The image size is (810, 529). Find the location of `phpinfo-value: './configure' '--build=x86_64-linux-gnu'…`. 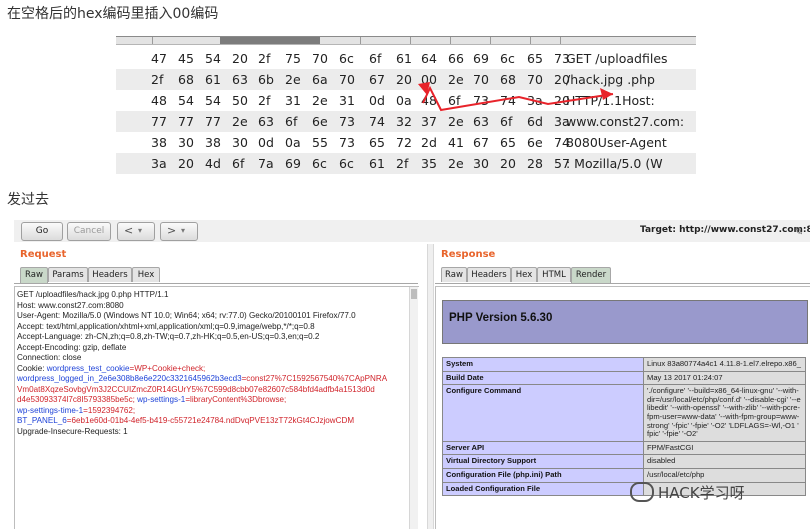

phpinfo-value: './configure' '--build=x86_64-linux-gnu'… is located at coordinates (724, 413).